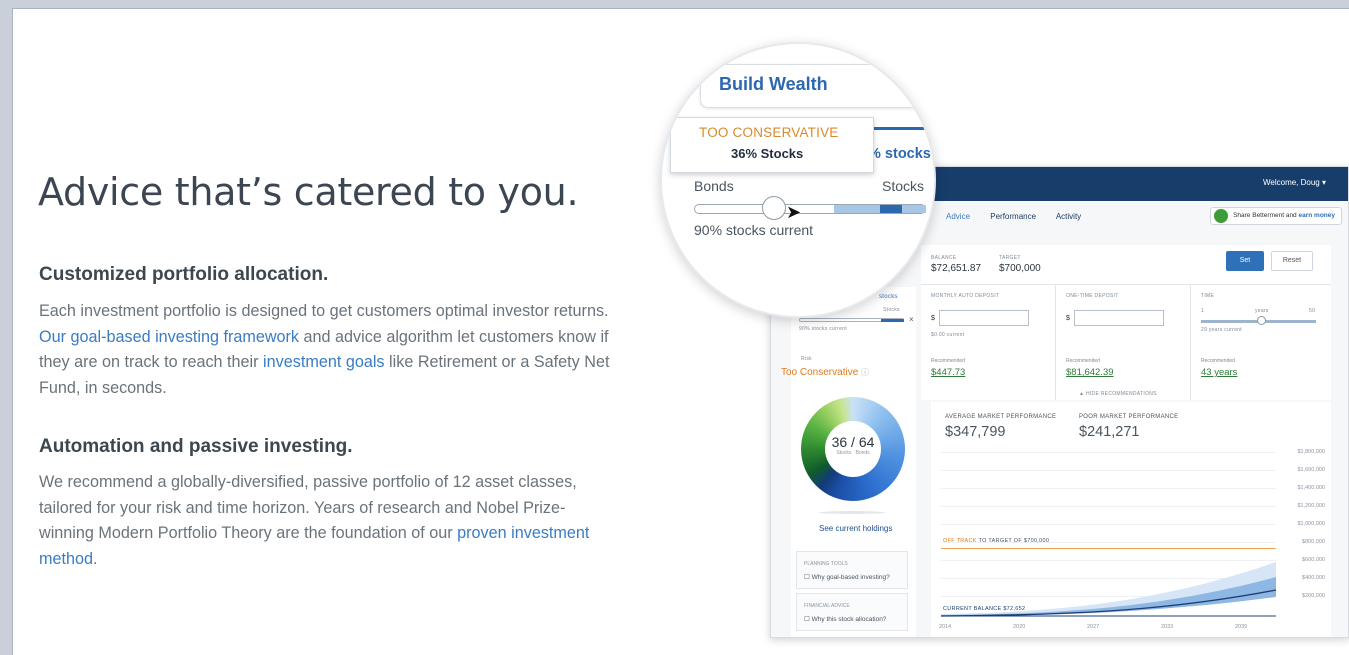 Image resolution: width=1349 pixels, height=655 pixels. What do you see at coordinates (984, 318) in the screenshot?
I see `monthly-deposit-input` at bounding box center [984, 318].